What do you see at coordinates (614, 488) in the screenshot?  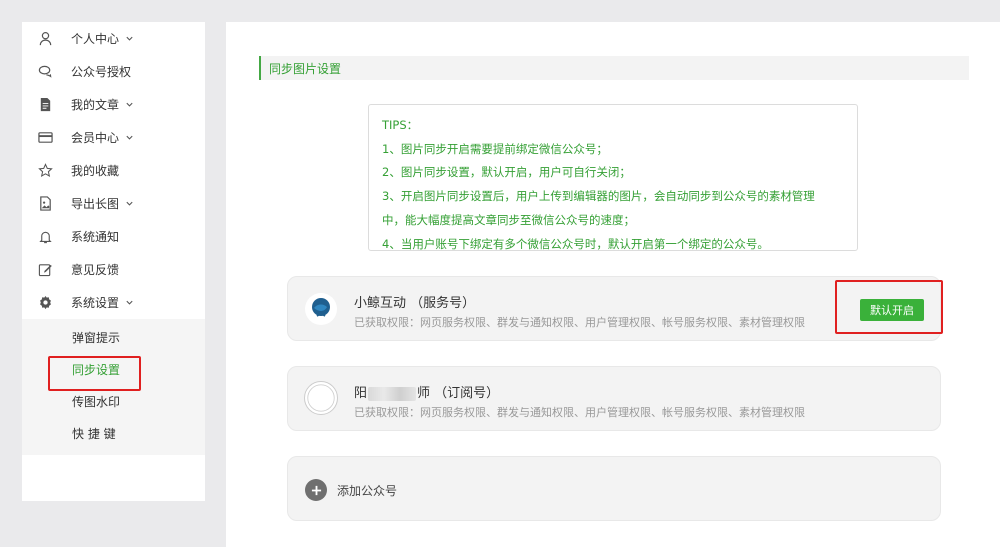 I see `add-account-card: 添加公众号` at bounding box center [614, 488].